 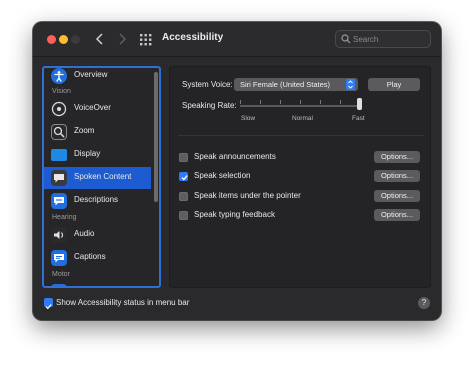 What do you see at coordinates (63, 39) in the screenshot?
I see `minimize-window-button` at bounding box center [63, 39].